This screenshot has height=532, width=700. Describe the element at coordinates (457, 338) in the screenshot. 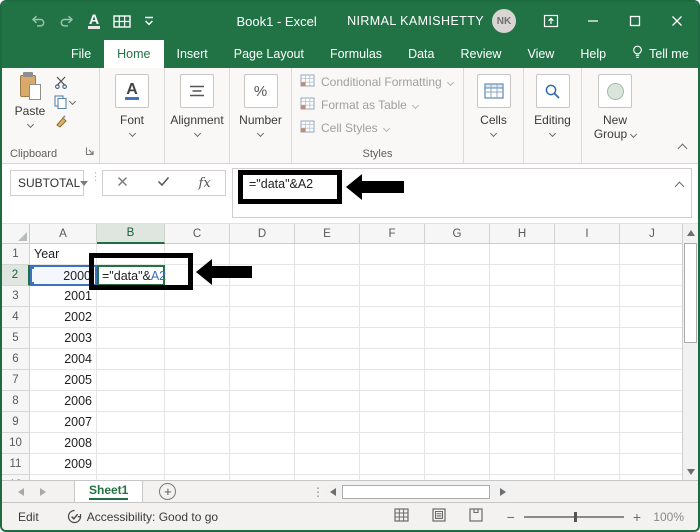

I see `cell-G5` at that location.